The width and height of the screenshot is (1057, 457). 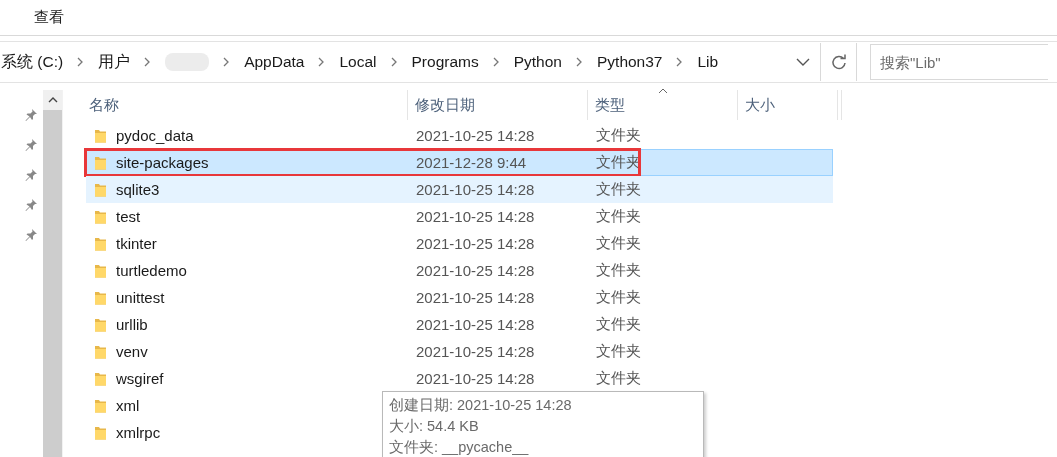 I want to click on tooltip-text: 文件夹: __pycache__, so click(x=459, y=447).